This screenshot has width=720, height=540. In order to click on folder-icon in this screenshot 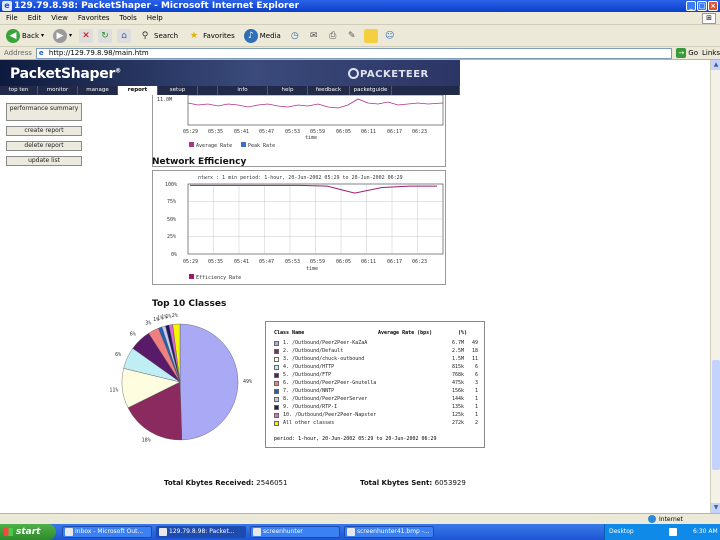, I will do `click(370, 35)`.